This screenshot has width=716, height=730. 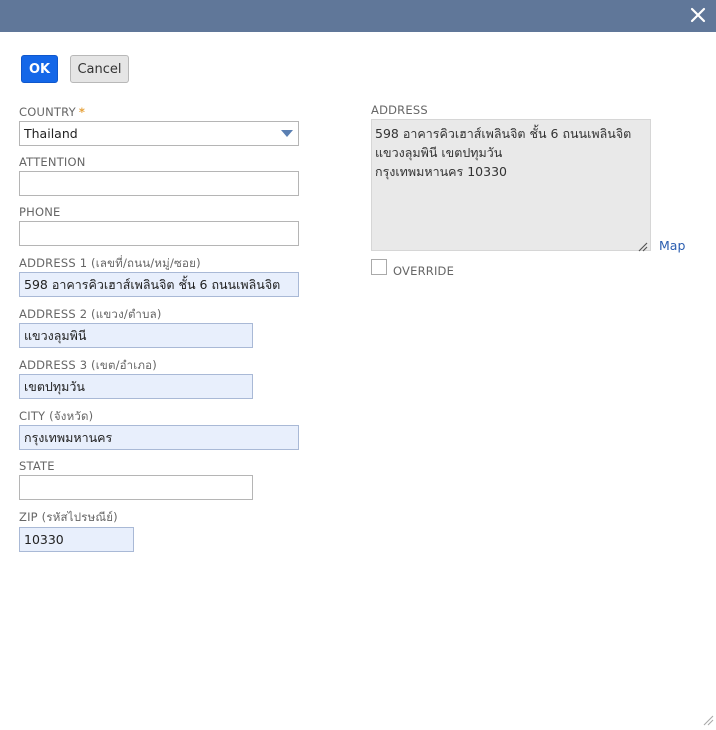 I want to click on address2-input: แขวงลุมพินี, so click(x=136, y=335).